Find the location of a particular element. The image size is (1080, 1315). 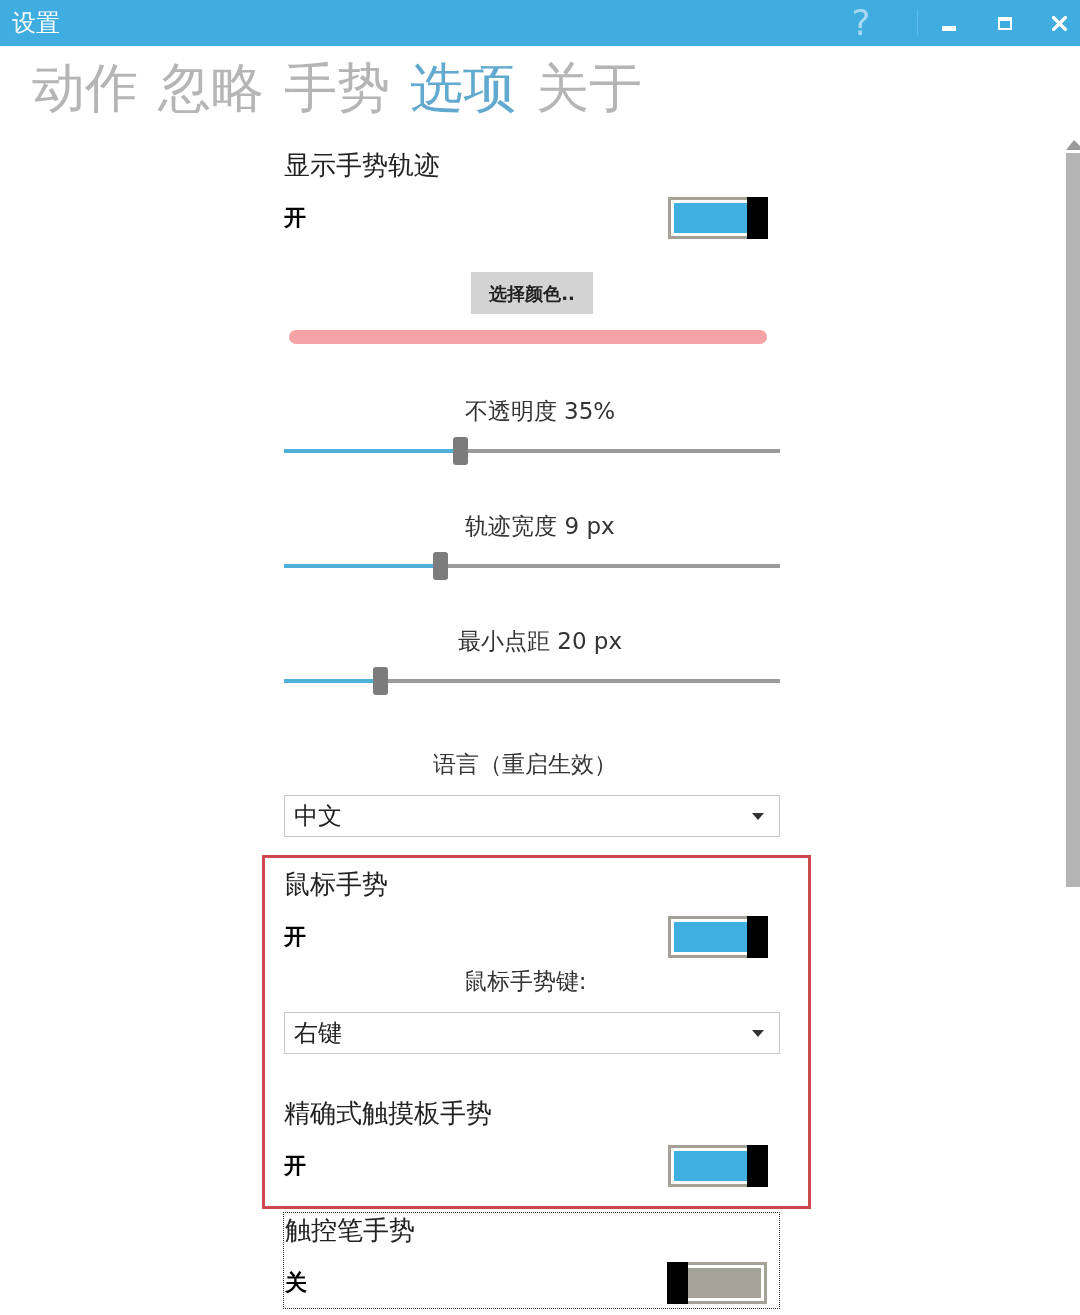

tab: 忽略 is located at coordinates (211, 88).